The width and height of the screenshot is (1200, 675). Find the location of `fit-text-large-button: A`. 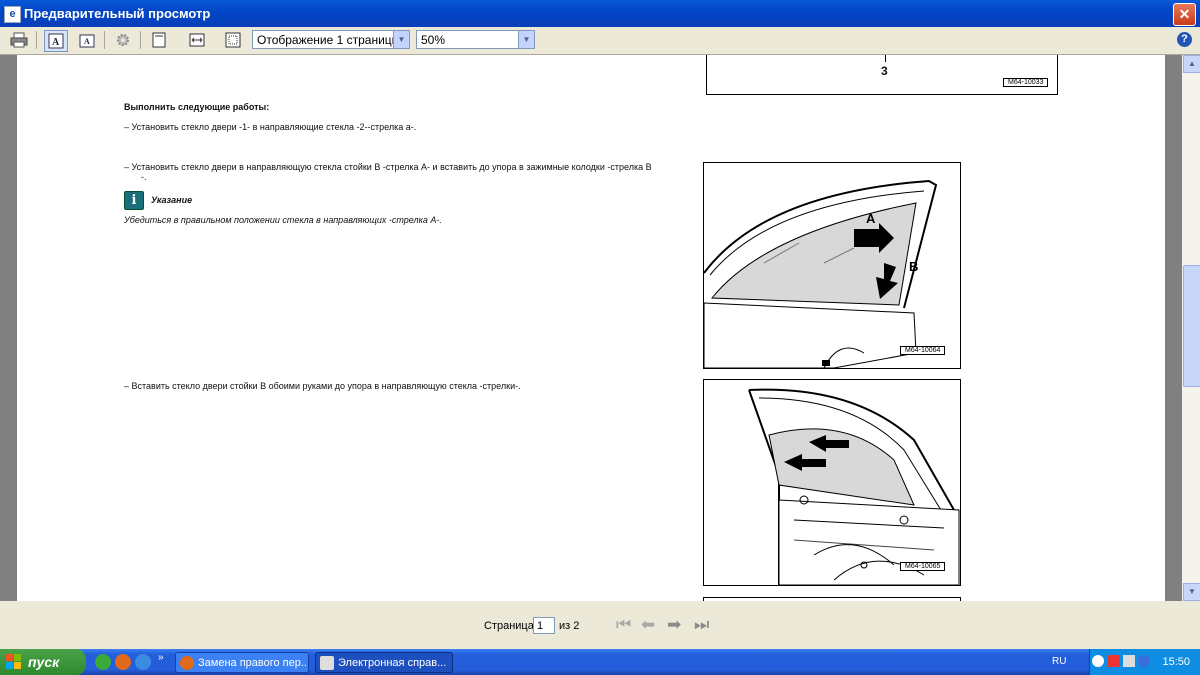

fit-text-large-button: A is located at coordinates (56, 41).